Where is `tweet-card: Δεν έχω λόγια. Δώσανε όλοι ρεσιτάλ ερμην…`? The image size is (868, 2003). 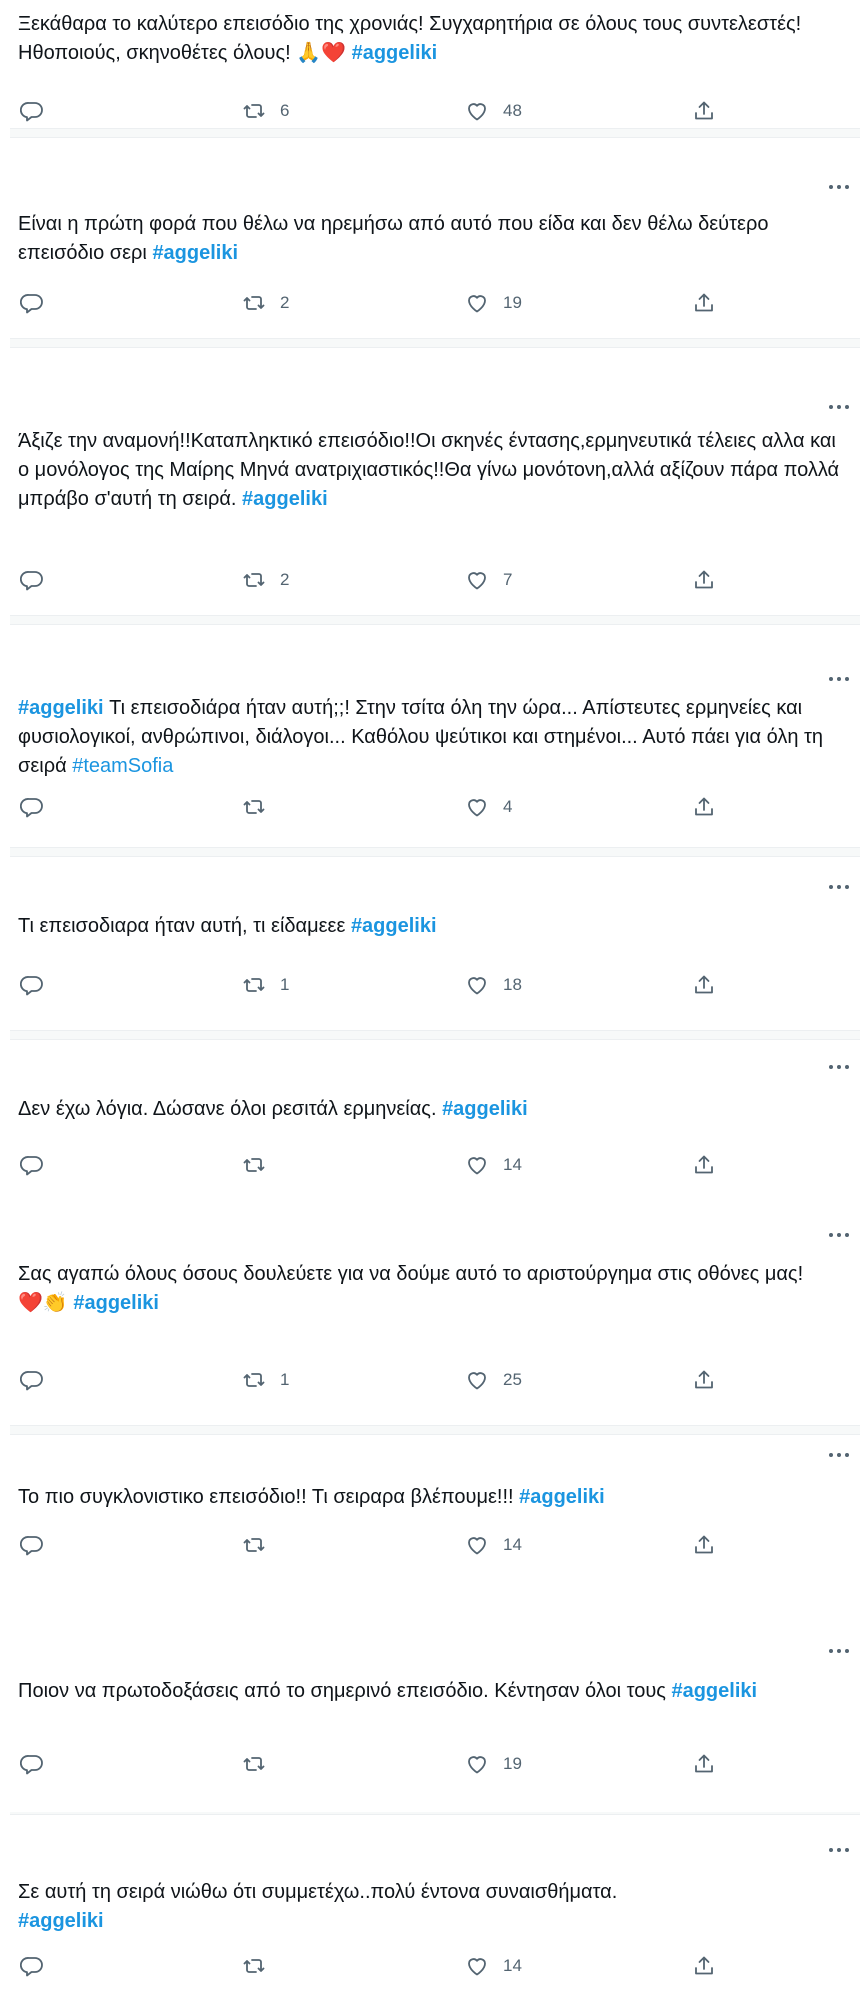 tweet-card: Δεν έχω λόγια. Δώσανε όλοι ρεσιτάλ ερμην… is located at coordinates (435, 1125).